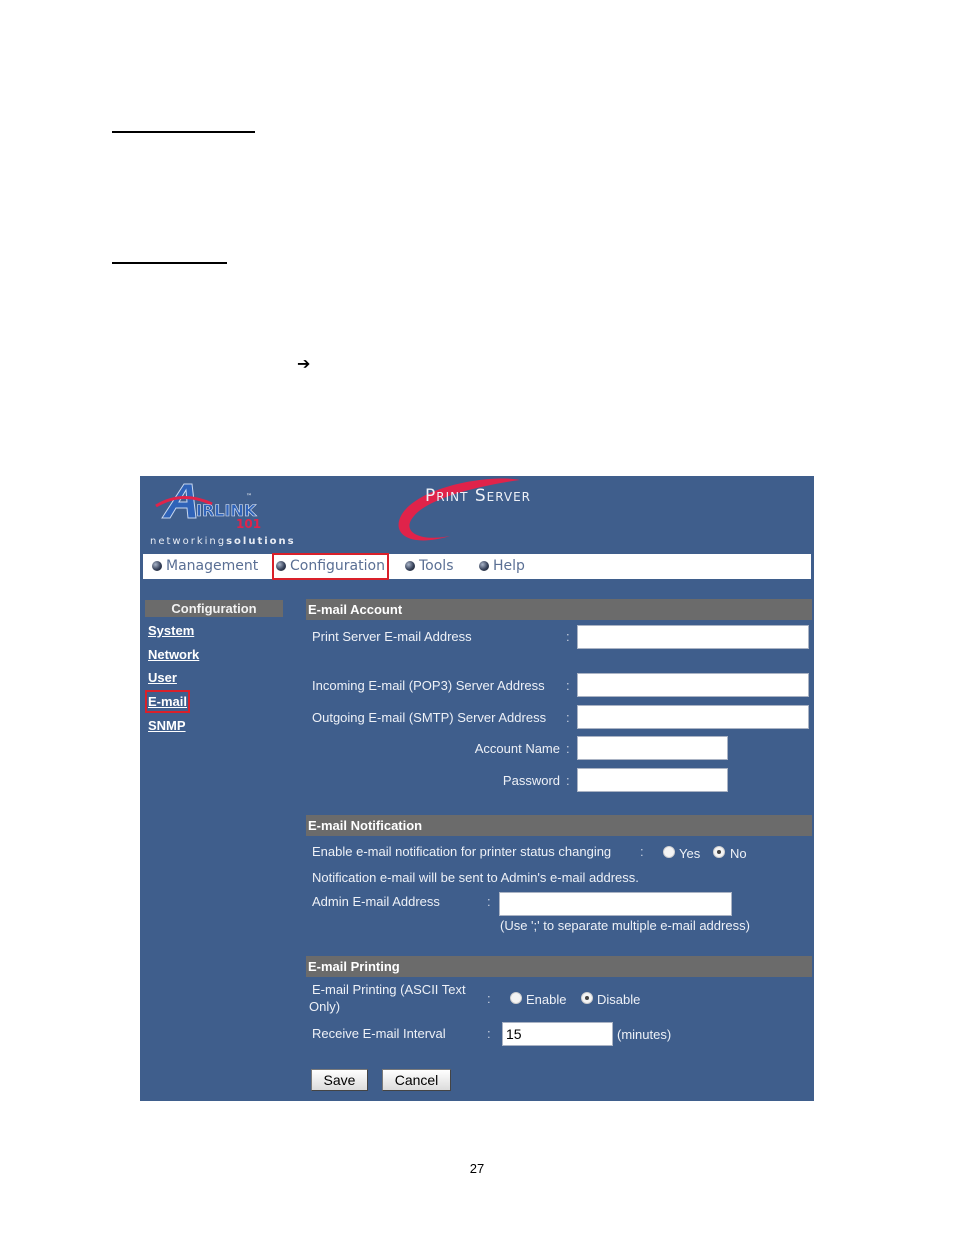 This screenshot has width=954, height=1235. I want to click on notification-no-radio, so click(719, 852).